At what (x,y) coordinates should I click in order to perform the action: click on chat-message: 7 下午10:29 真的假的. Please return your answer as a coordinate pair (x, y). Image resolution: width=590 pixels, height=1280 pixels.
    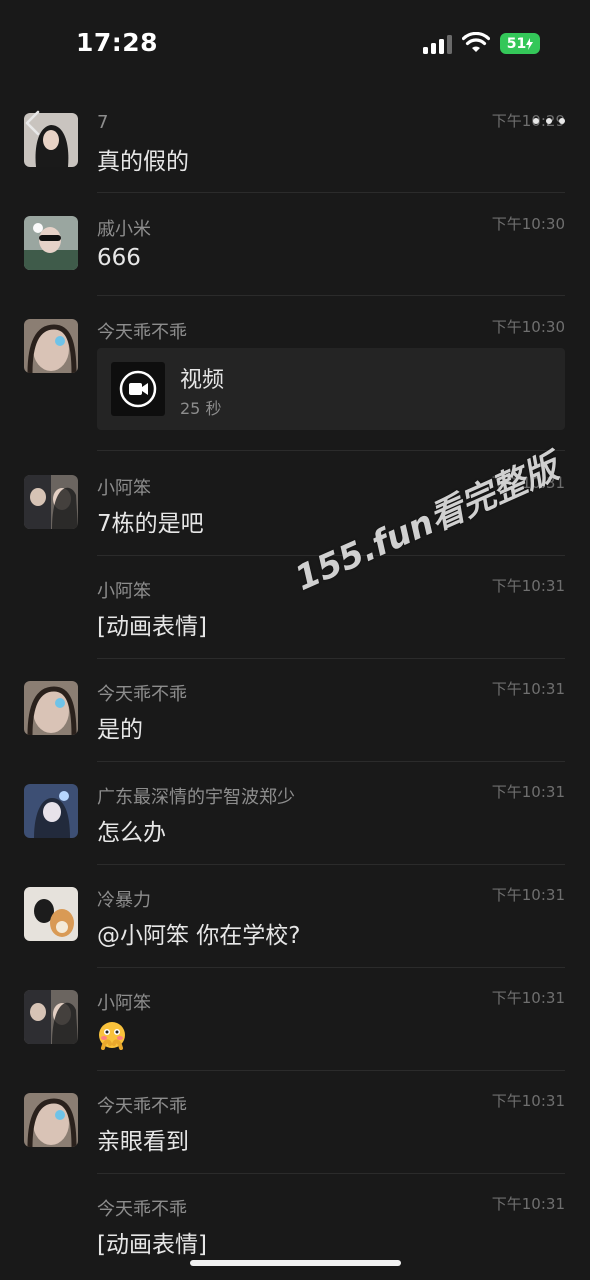
    Looking at the image, I should click on (295, 155).